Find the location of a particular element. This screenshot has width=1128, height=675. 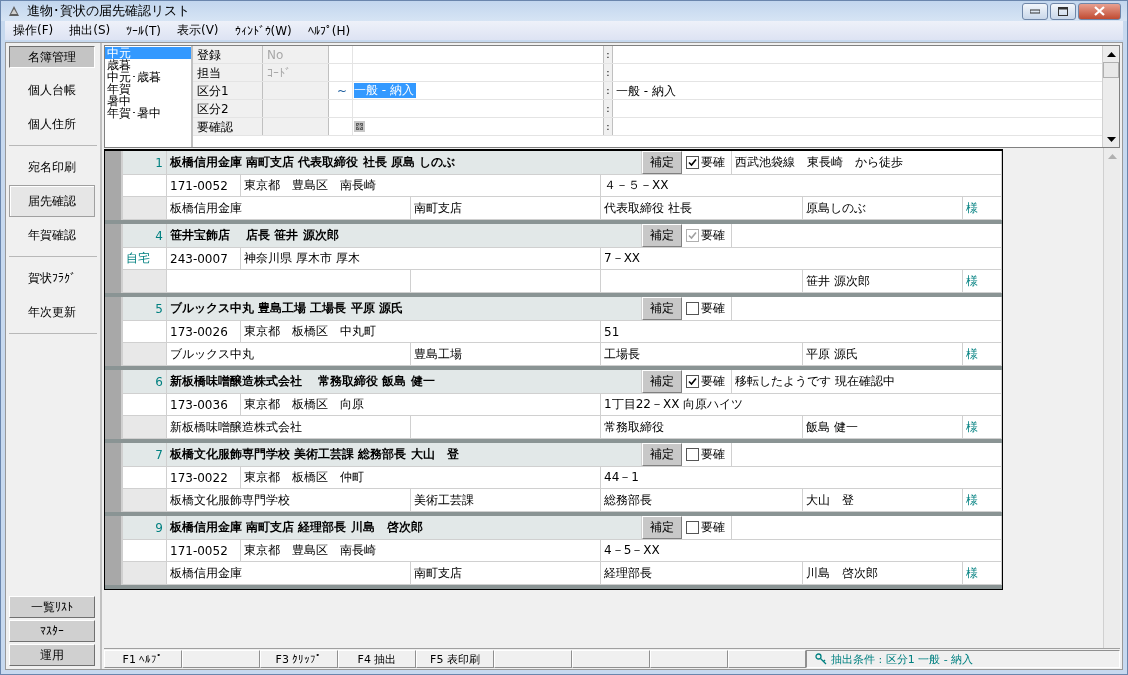

company-name: 板橋信用金庫 is located at coordinates (289, 208).